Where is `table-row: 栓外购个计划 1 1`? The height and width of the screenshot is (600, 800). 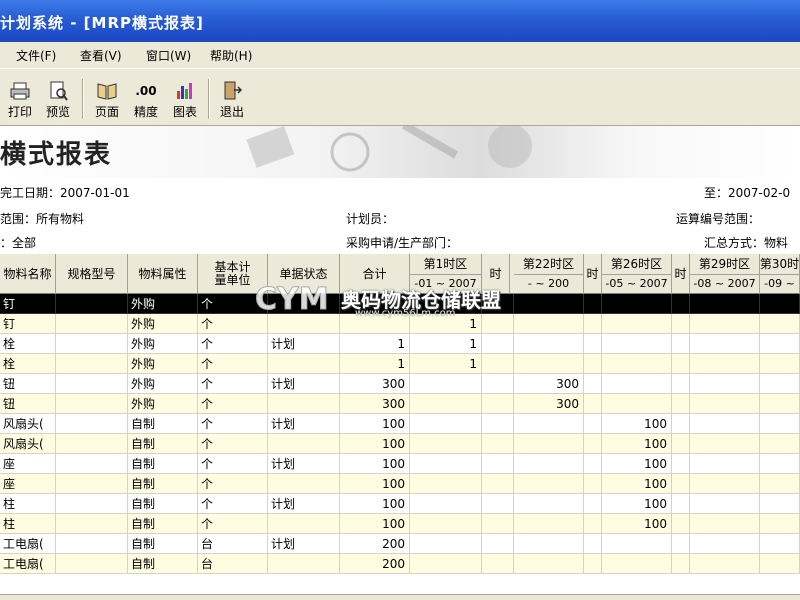
table-row: 栓外购个计划 1 1 is located at coordinates (400, 344).